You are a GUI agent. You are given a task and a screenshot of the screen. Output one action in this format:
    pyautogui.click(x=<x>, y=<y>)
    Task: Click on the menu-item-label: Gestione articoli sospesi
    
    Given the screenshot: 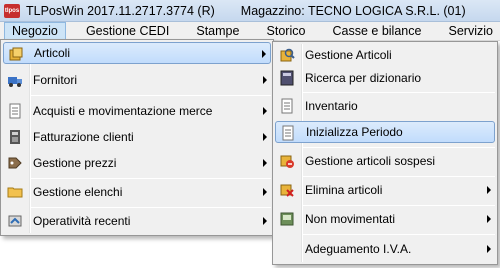 What is the action you would take?
    pyautogui.click(x=370, y=161)
    